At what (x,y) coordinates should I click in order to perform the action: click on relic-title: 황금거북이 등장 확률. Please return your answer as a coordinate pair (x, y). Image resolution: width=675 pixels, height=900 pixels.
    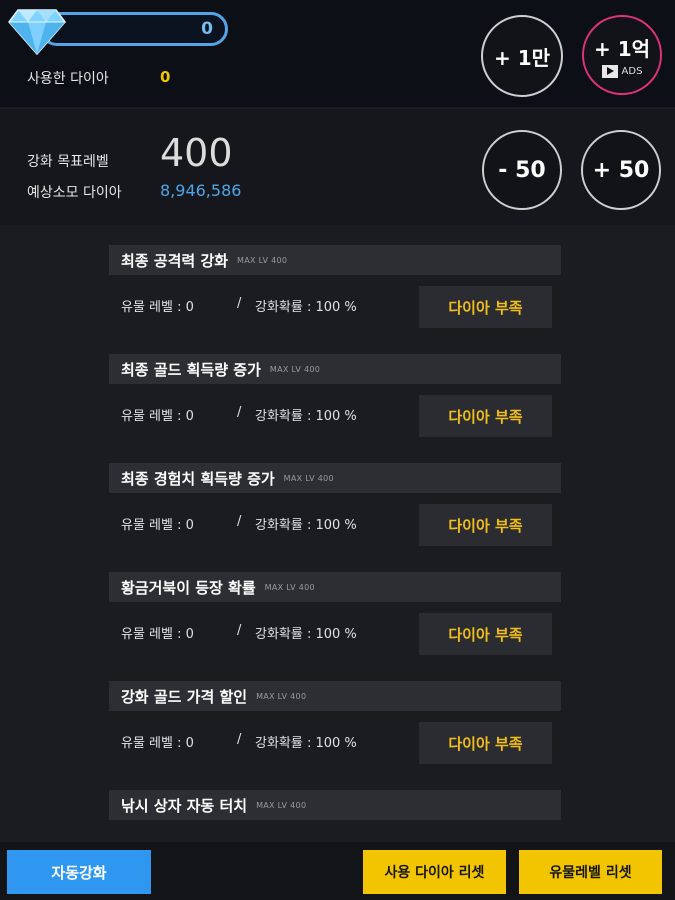
    Looking at the image, I should click on (188, 587).